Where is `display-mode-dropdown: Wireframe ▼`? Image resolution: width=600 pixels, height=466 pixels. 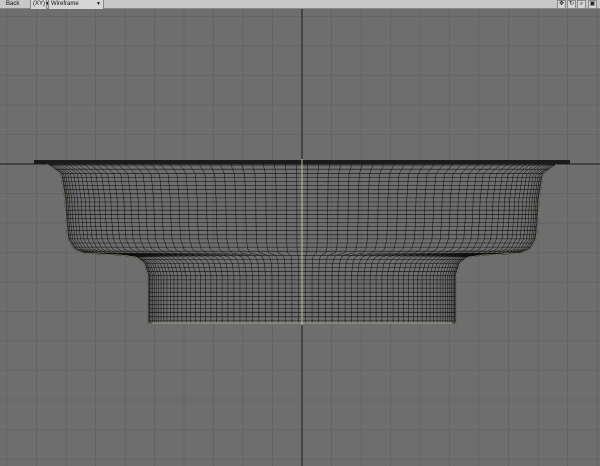 display-mode-dropdown: Wireframe ▼ is located at coordinates (76, 4).